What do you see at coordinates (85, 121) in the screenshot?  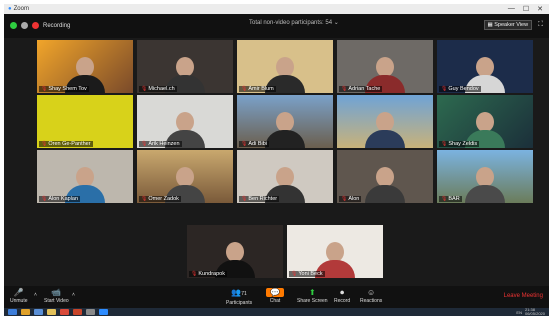 I see `video-tile: 🎙 Oren Ge-Panther` at bounding box center [85, 121].